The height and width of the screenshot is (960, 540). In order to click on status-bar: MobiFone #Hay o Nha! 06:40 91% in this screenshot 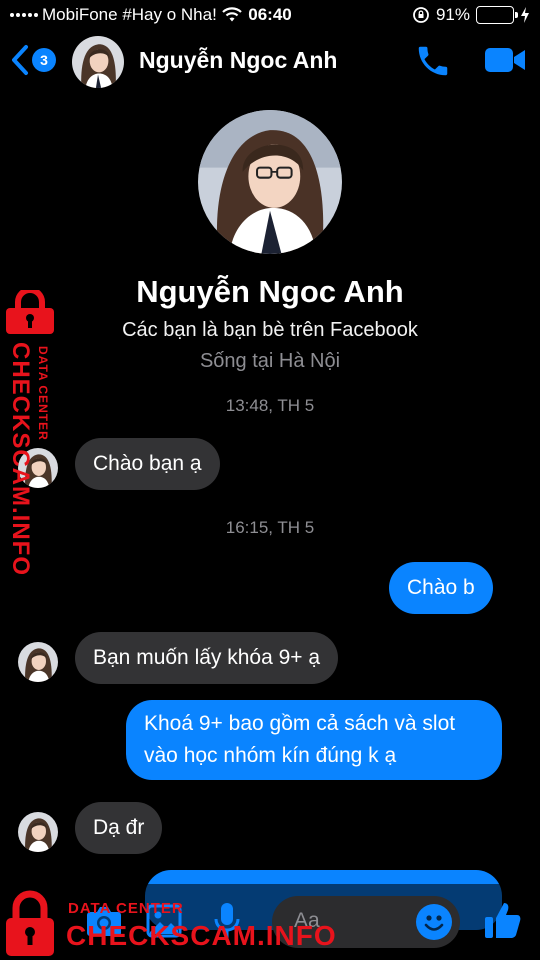, I will do `click(270, 16)`.